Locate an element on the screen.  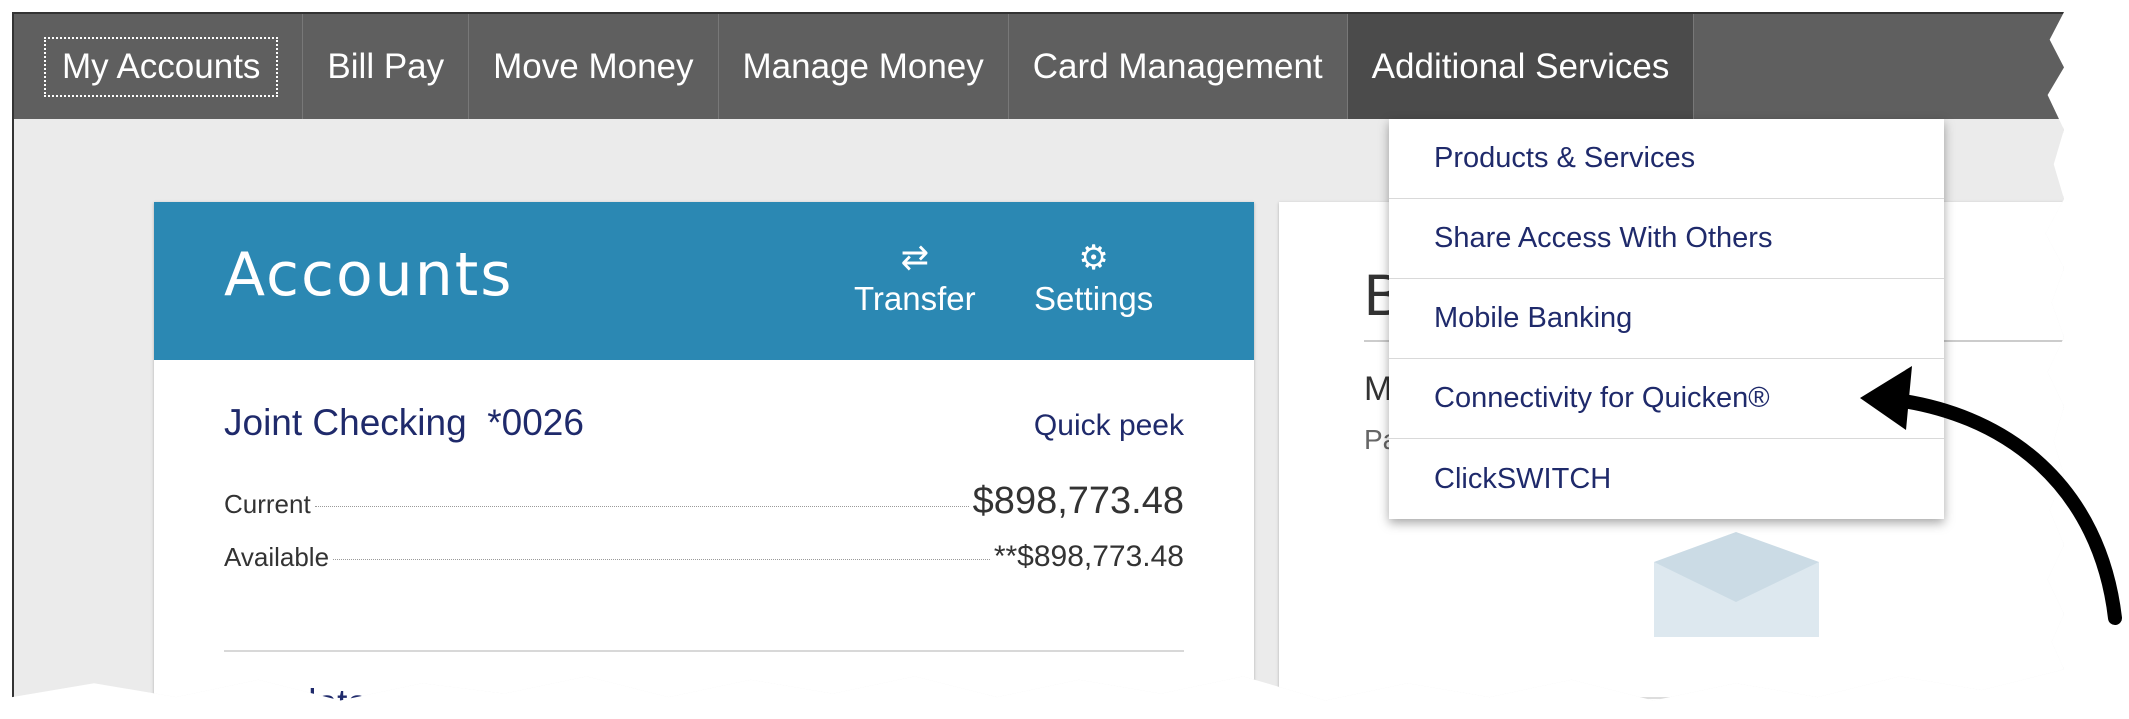
accounts-card-header: Accounts ⇄ Transfer ⚙ Settings is located at coordinates (704, 281).